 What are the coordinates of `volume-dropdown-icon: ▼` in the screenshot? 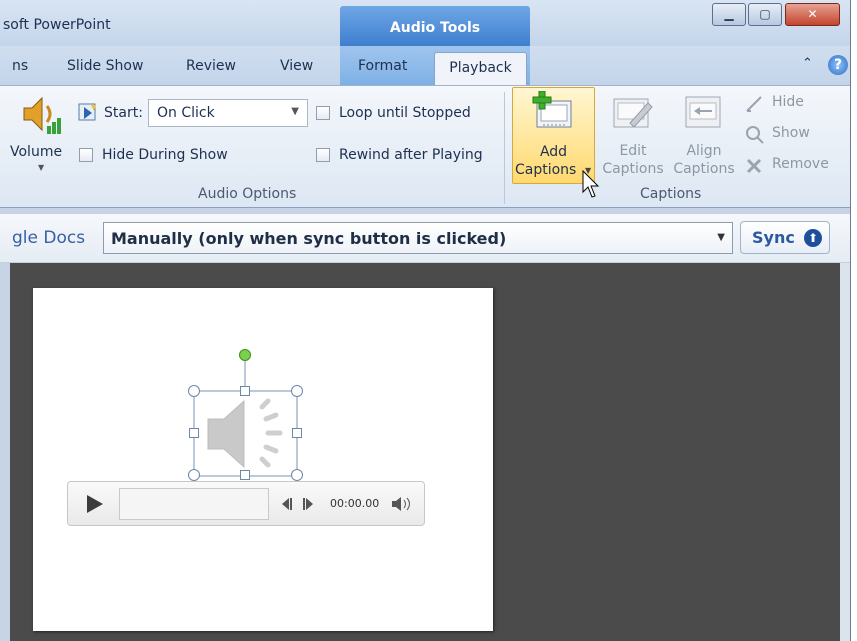 It's located at (41, 167).